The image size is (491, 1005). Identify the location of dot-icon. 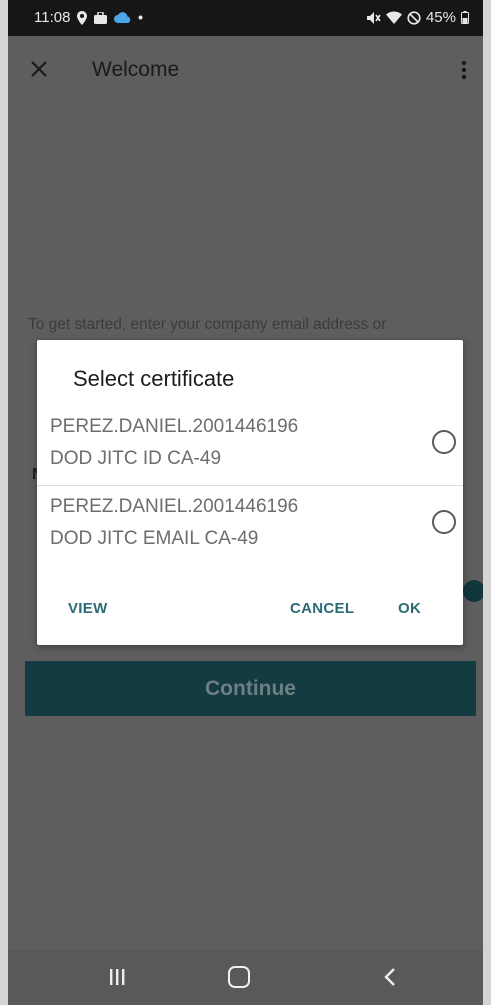
(140, 17).